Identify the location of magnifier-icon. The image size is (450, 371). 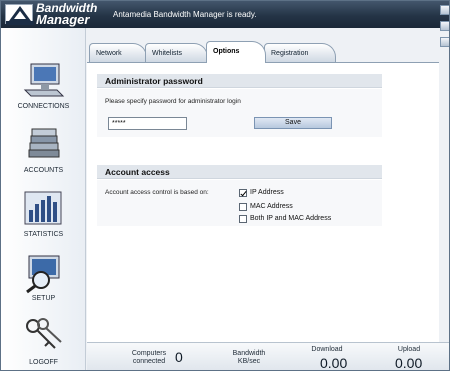
(43, 274).